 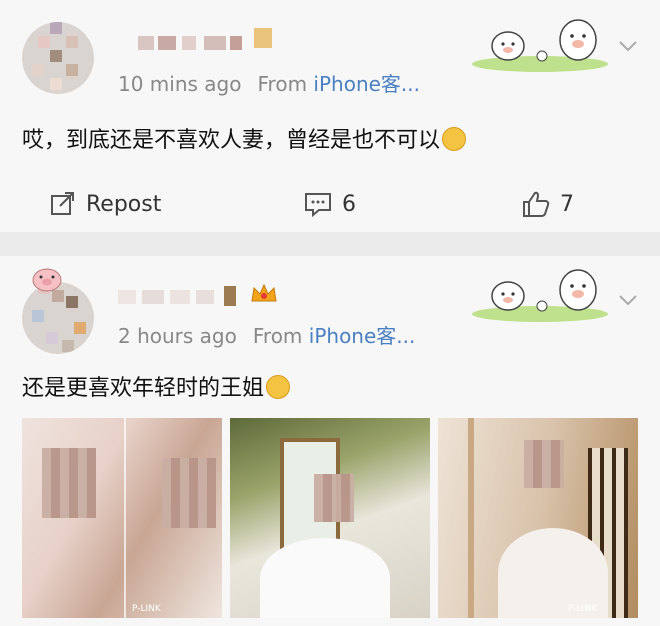 I want to click on post-time: 2 hours ago, so click(x=177, y=336).